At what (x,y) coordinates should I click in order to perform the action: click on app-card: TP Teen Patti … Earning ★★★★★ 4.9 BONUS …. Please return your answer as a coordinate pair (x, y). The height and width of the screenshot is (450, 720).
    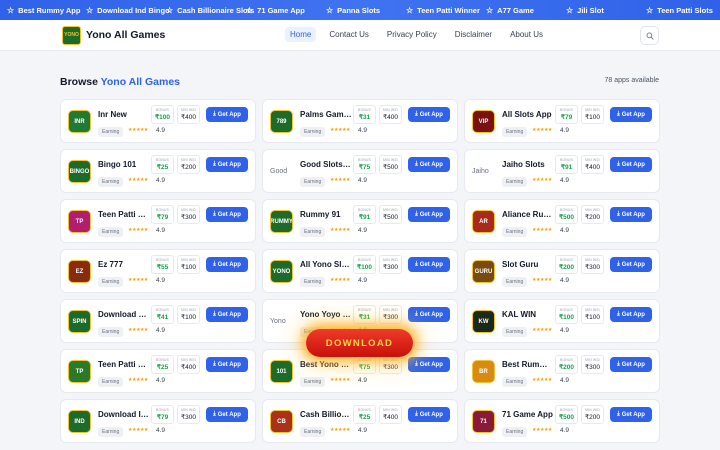
    Looking at the image, I should click on (158, 371).